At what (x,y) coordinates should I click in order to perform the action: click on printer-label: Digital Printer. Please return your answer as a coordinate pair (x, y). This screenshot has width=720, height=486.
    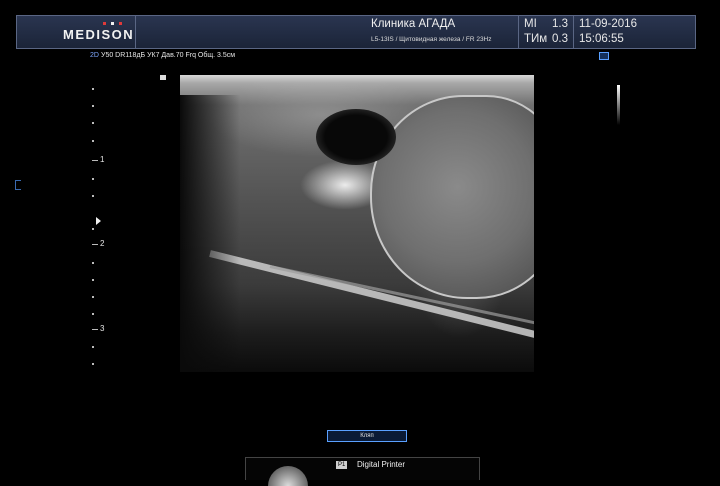
    Looking at the image, I should click on (381, 464).